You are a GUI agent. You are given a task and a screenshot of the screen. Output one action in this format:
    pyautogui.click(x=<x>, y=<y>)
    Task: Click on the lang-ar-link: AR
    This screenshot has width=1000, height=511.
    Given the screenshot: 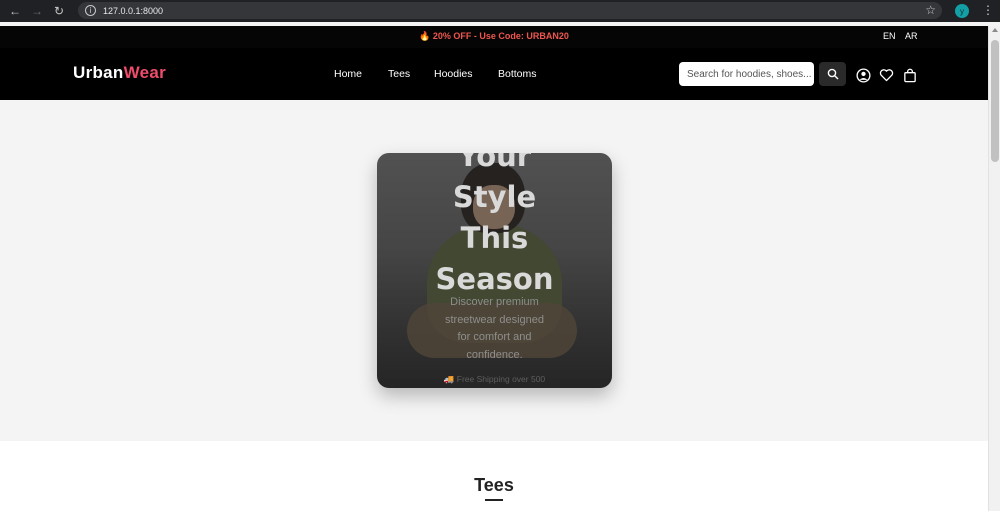 What is the action you would take?
    pyautogui.click(x=911, y=36)
    